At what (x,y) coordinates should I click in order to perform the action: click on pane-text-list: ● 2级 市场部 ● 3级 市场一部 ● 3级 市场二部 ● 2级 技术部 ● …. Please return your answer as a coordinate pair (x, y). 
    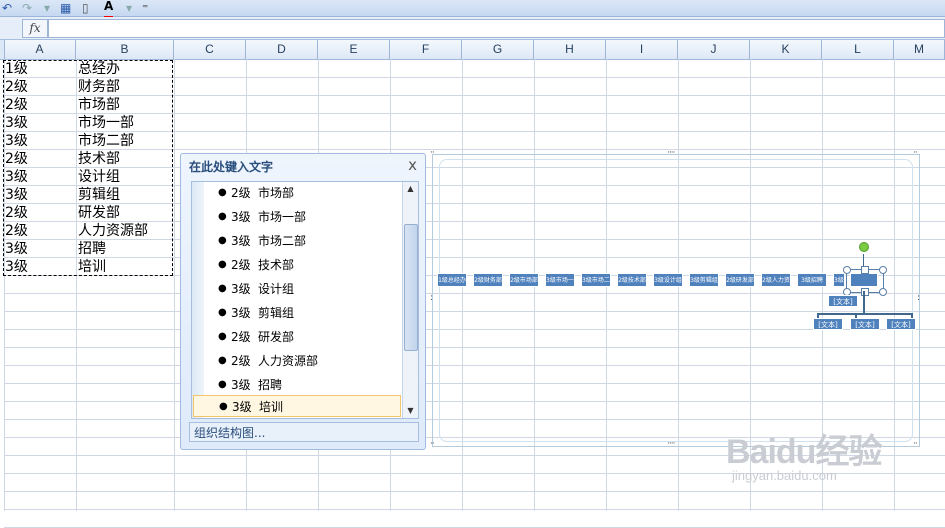
    Looking at the image, I should click on (305, 300).